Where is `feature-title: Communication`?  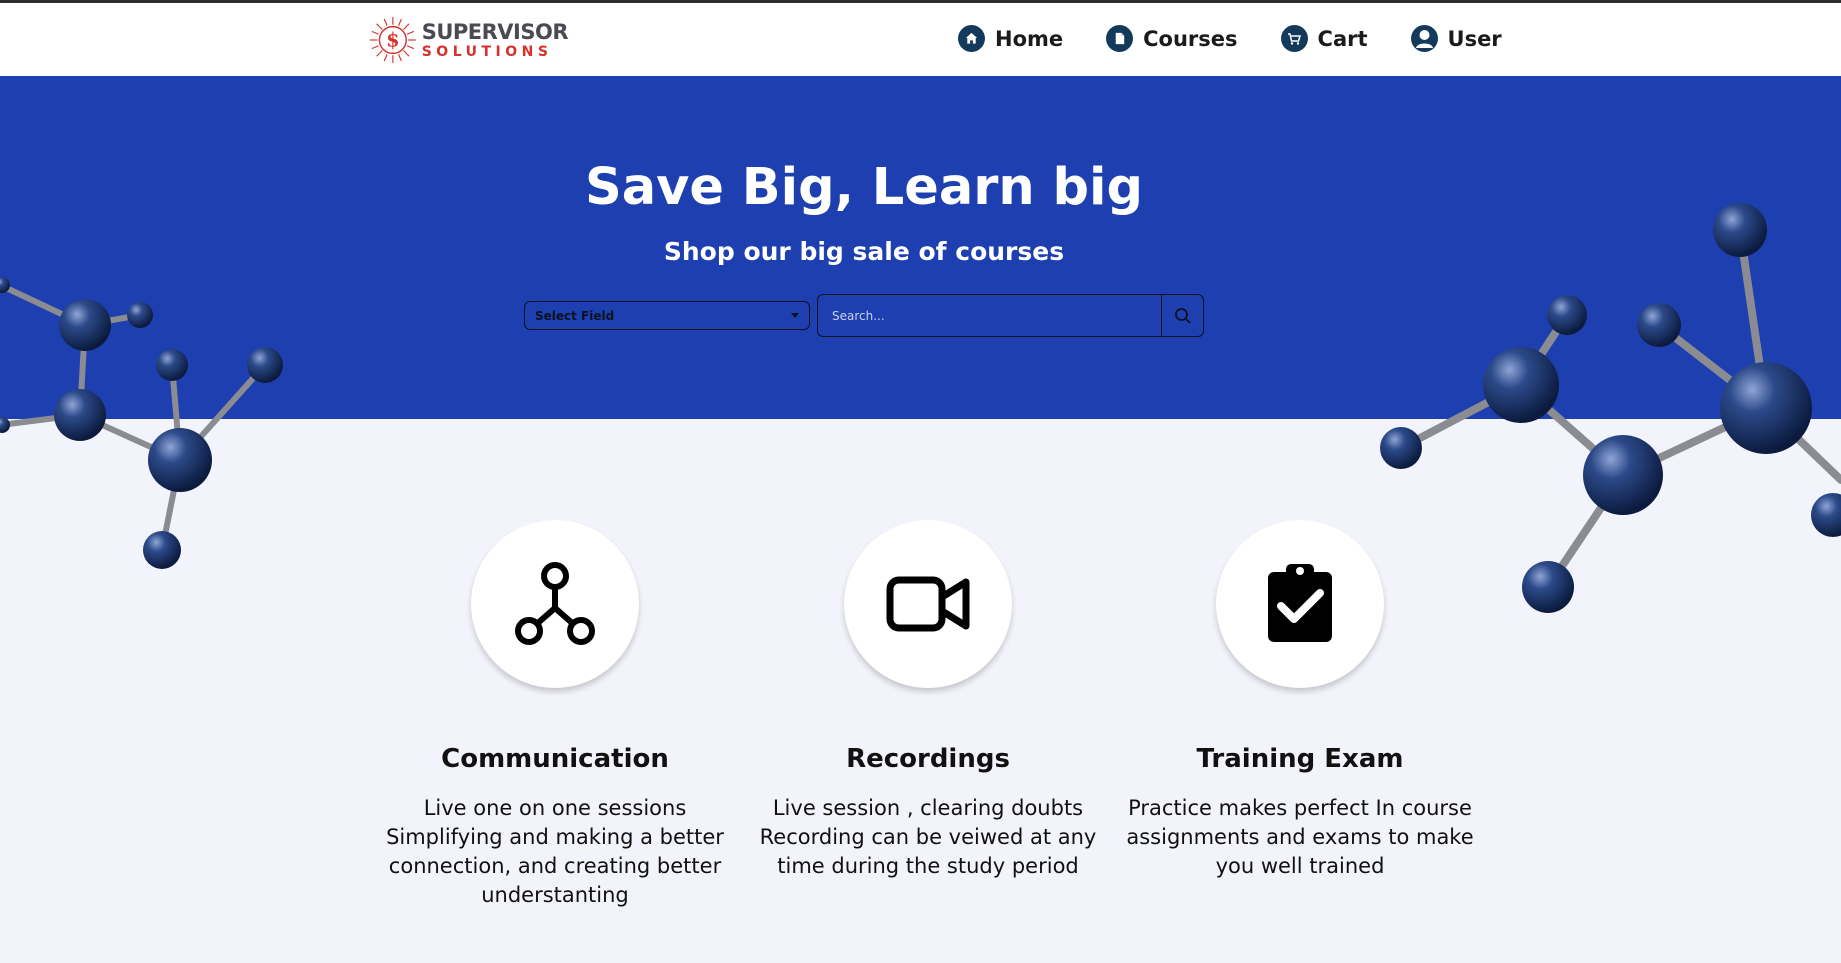 feature-title: Communication is located at coordinates (555, 759).